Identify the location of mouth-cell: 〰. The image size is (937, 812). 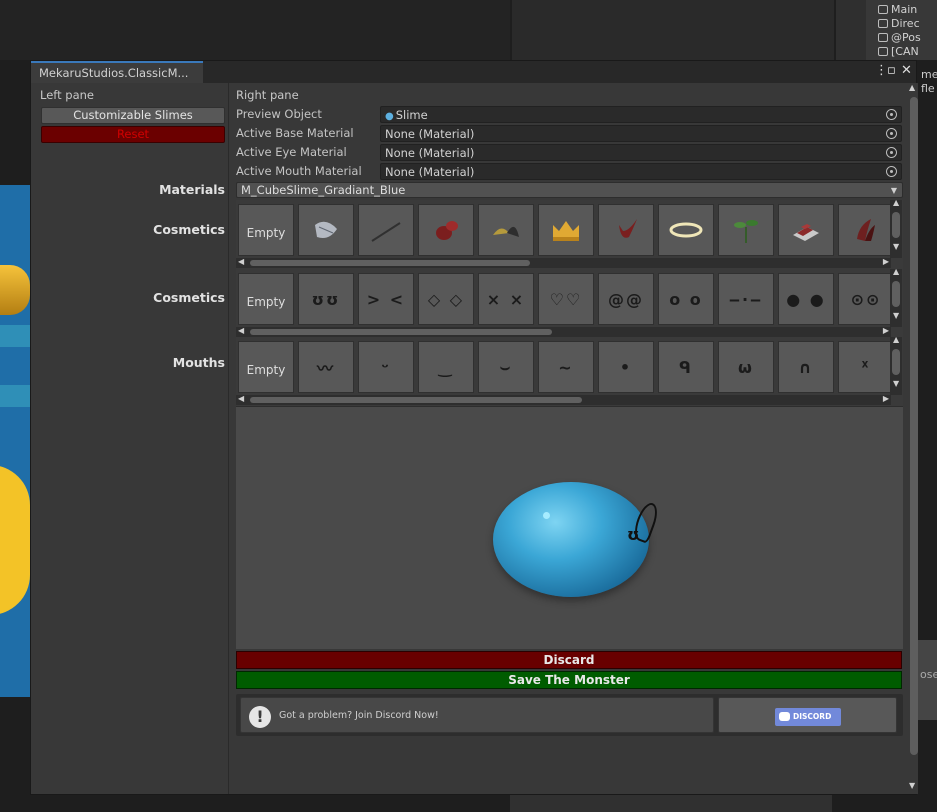
(326, 367).